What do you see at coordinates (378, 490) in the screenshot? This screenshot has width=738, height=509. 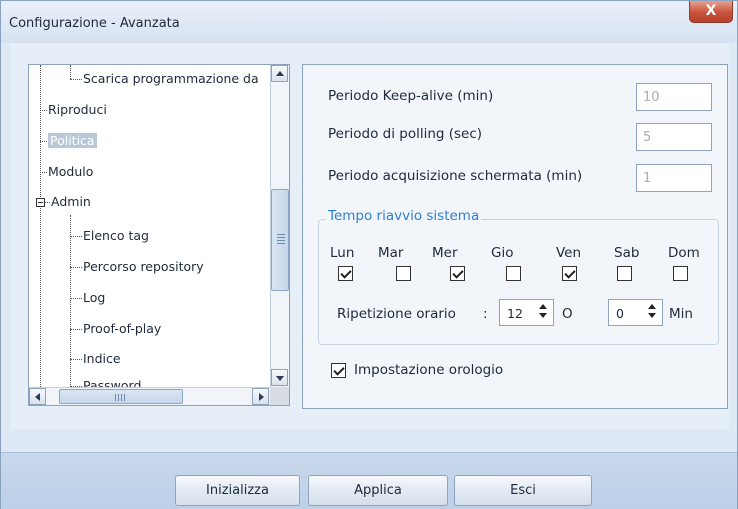 I see `apply-button: Applica` at bounding box center [378, 490].